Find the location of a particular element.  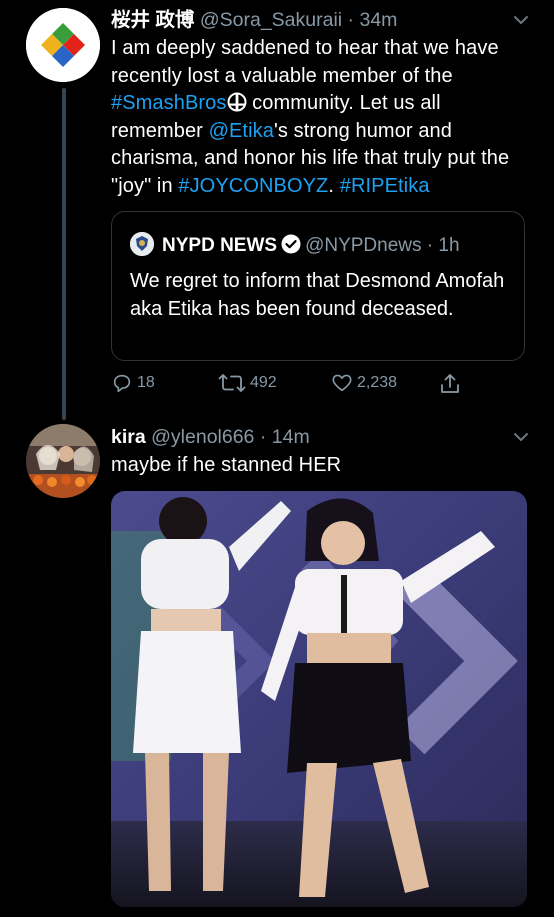

quoted-display-name: NYPD NEWS is located at coordinates (220, 245).